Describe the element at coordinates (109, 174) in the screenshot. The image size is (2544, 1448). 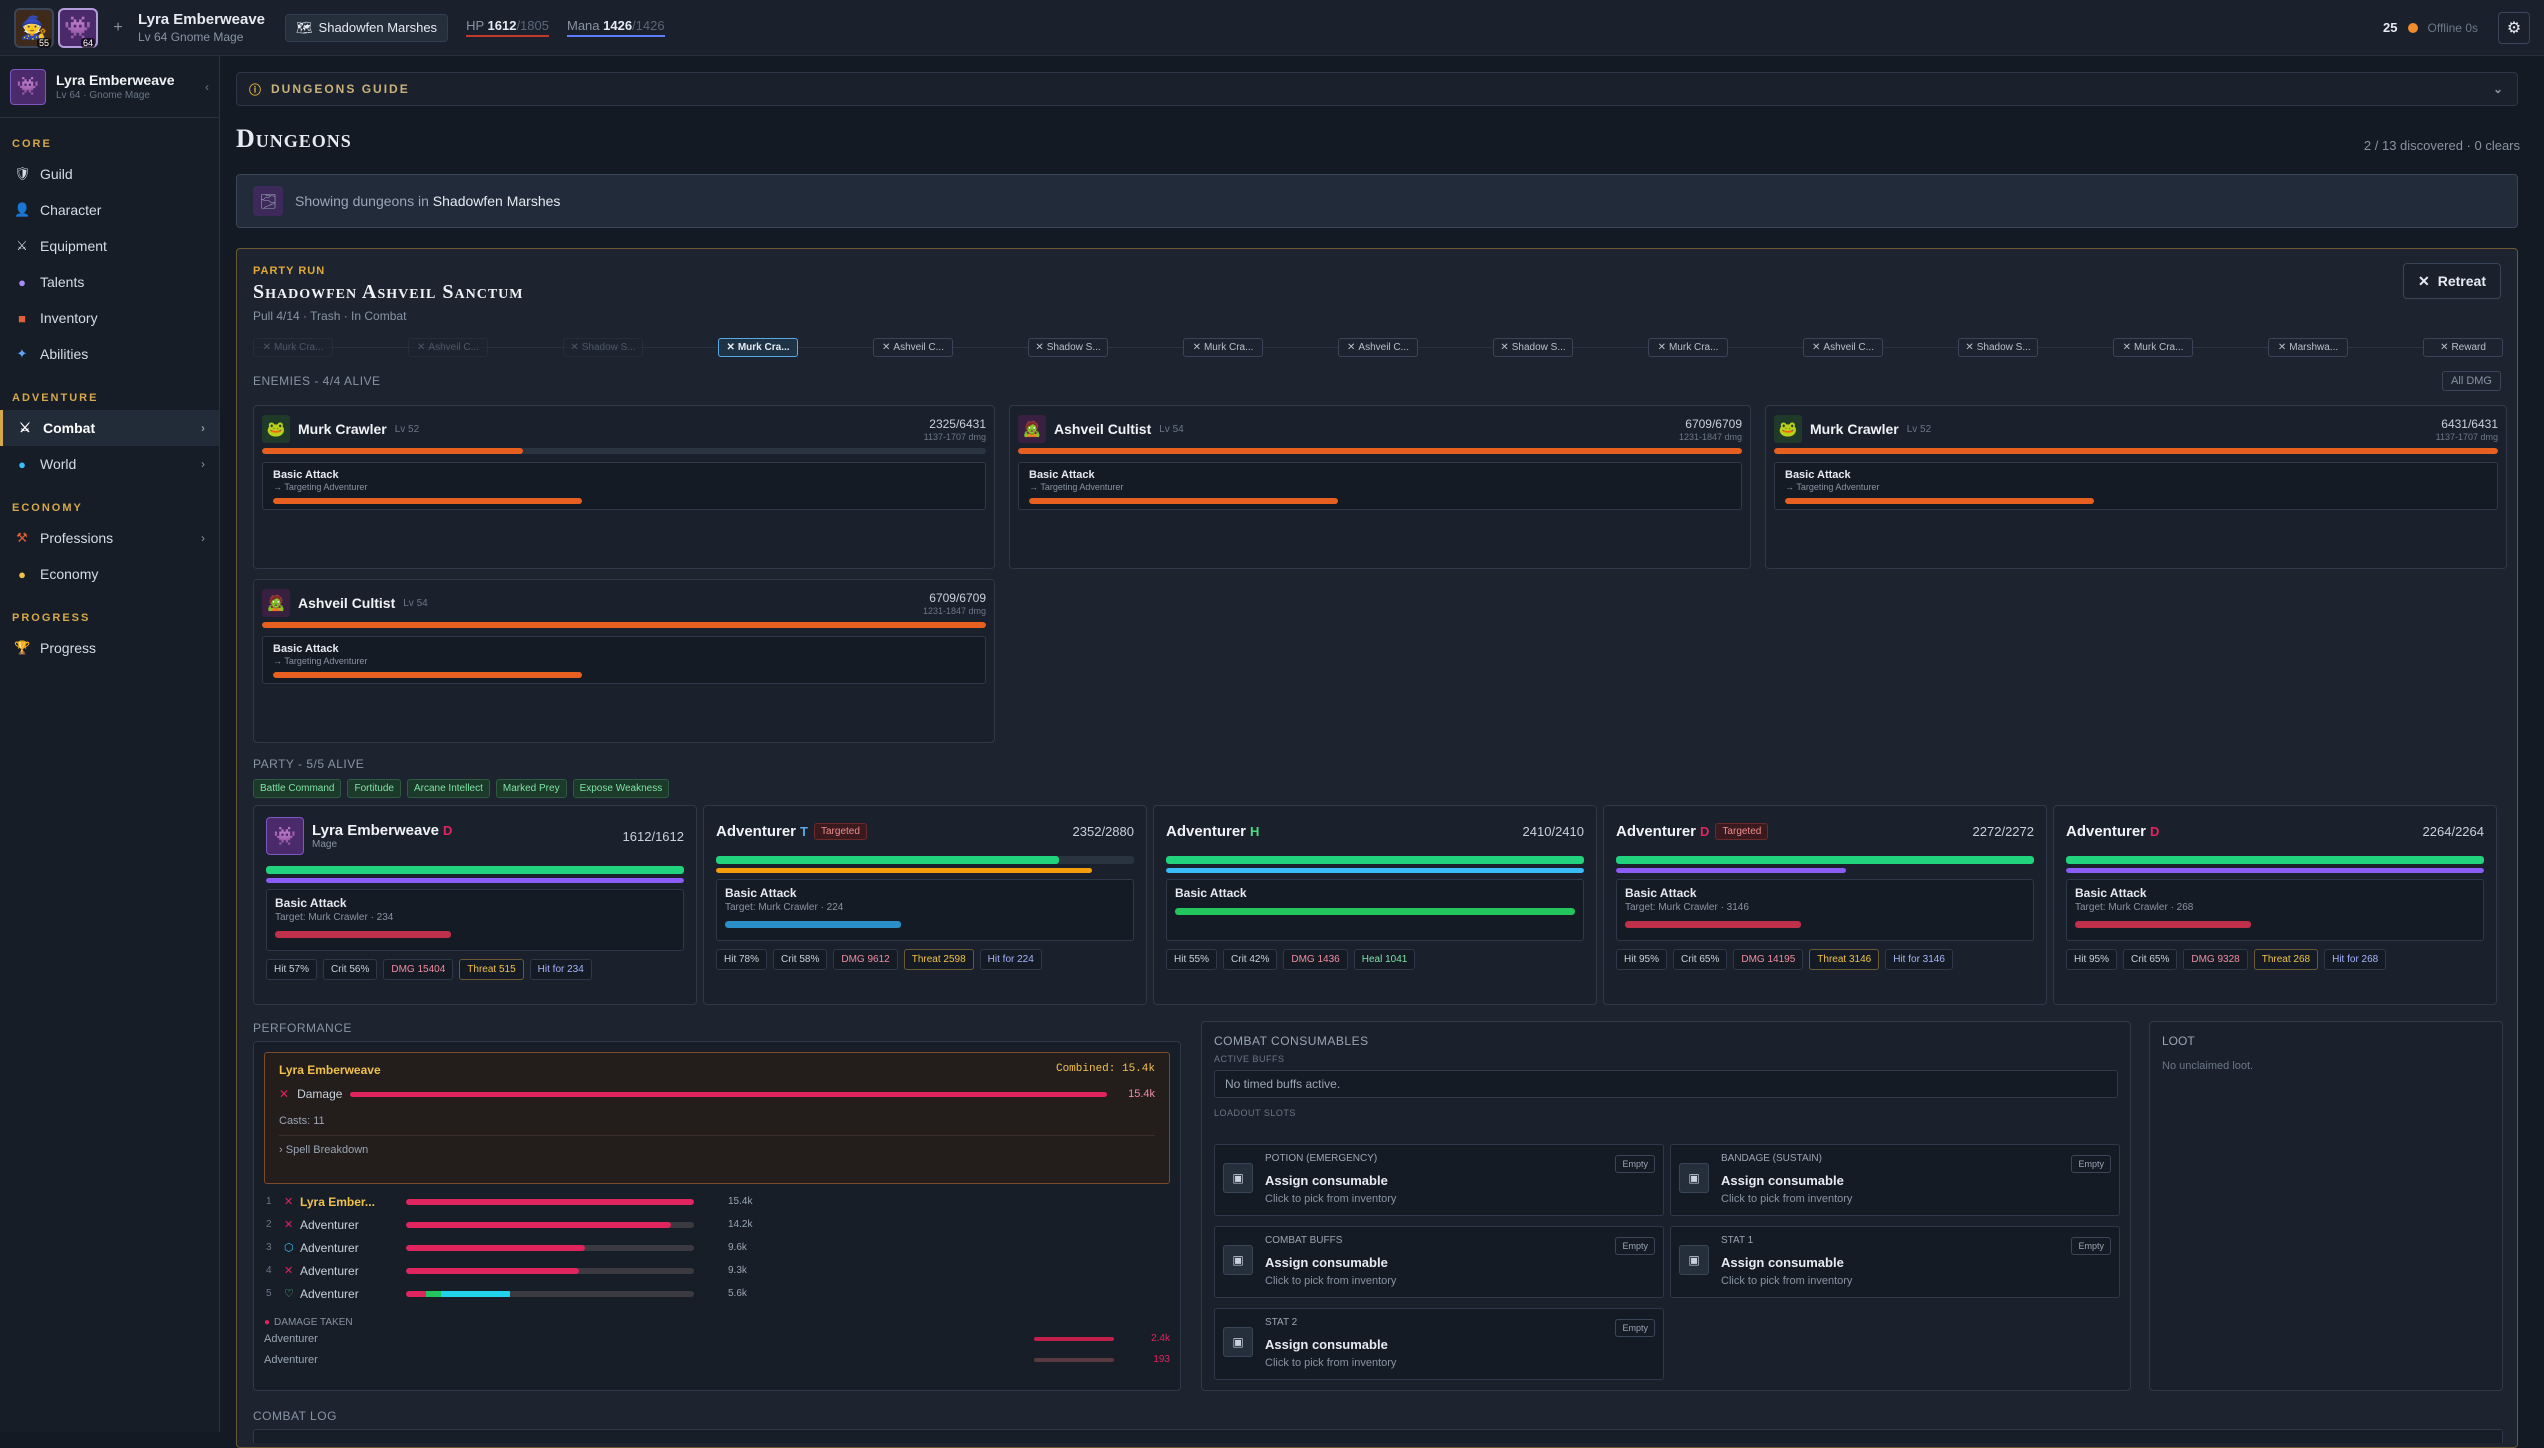
I see `sidebar-item-guild: 🛡 Guild` at that location.